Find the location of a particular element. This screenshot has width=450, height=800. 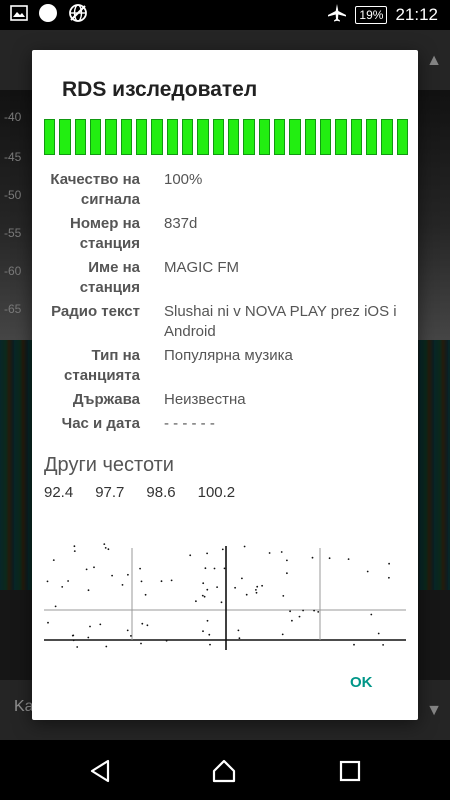

other-frequencies-list: 92.4 97.7 98.6 100.2 is located at coordinates (139, 492).